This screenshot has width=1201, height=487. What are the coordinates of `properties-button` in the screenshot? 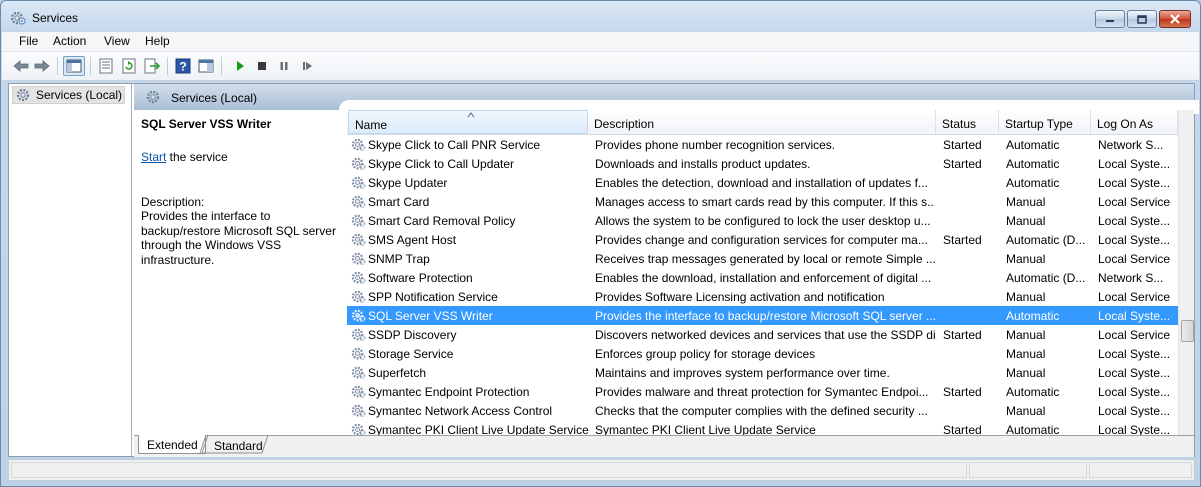 It's located at (106, 66).